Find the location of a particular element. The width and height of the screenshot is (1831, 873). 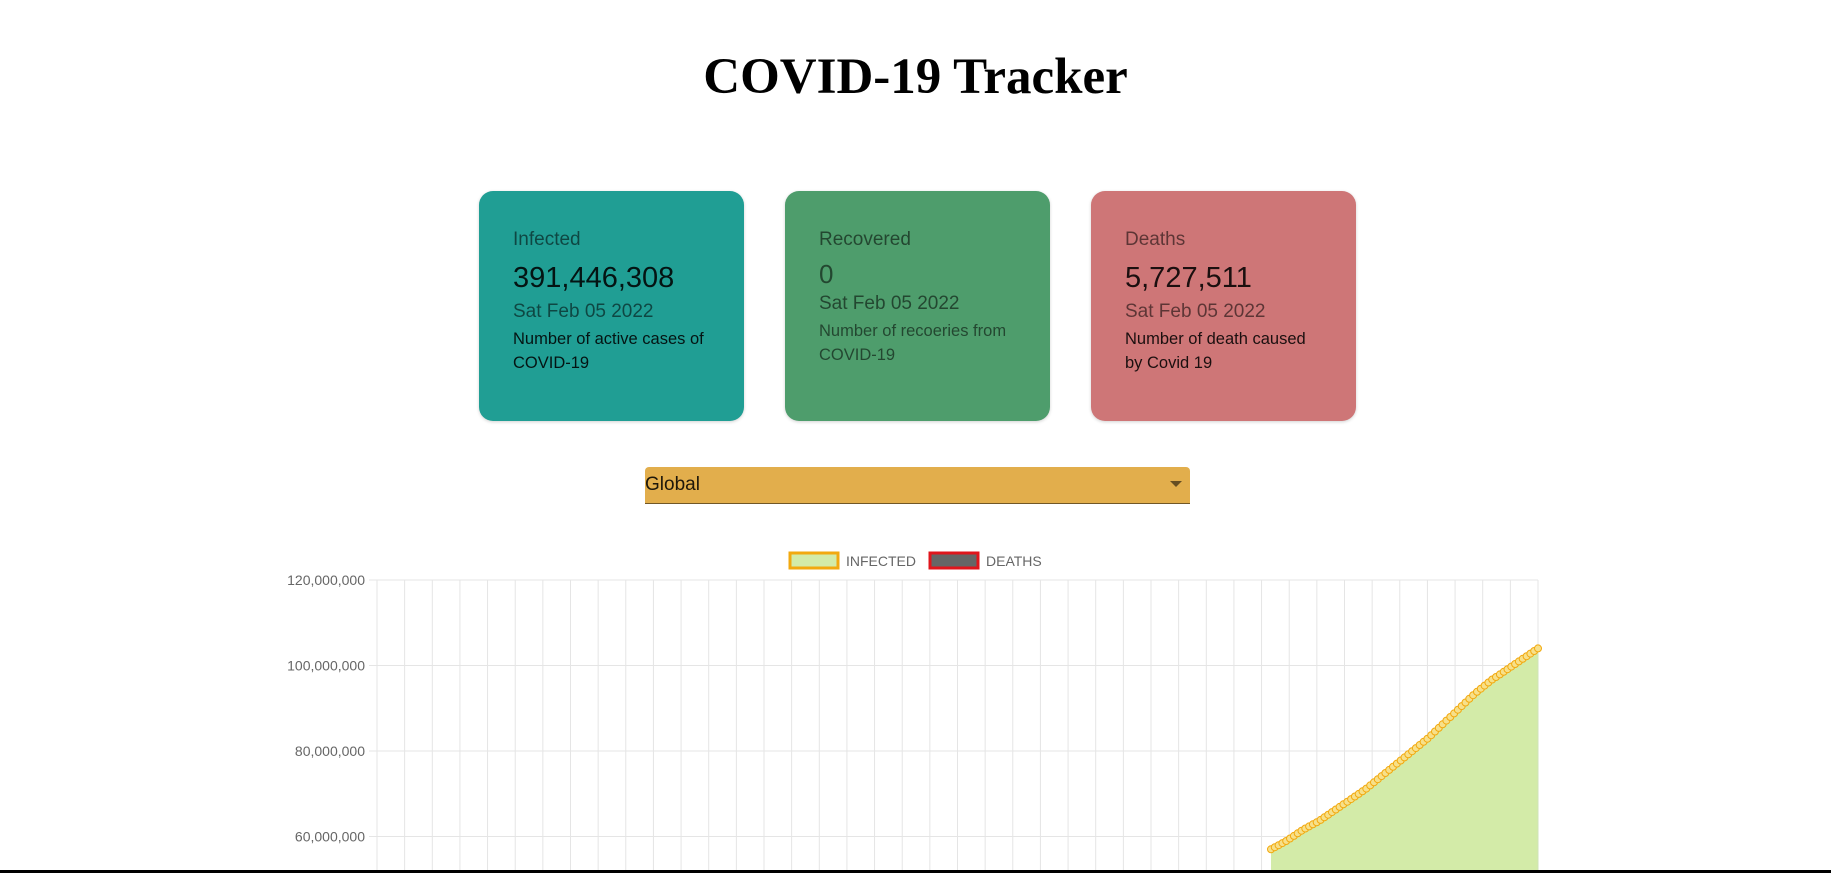

y-tick-label: 80,000,000 is located at coordinates (330, 751).